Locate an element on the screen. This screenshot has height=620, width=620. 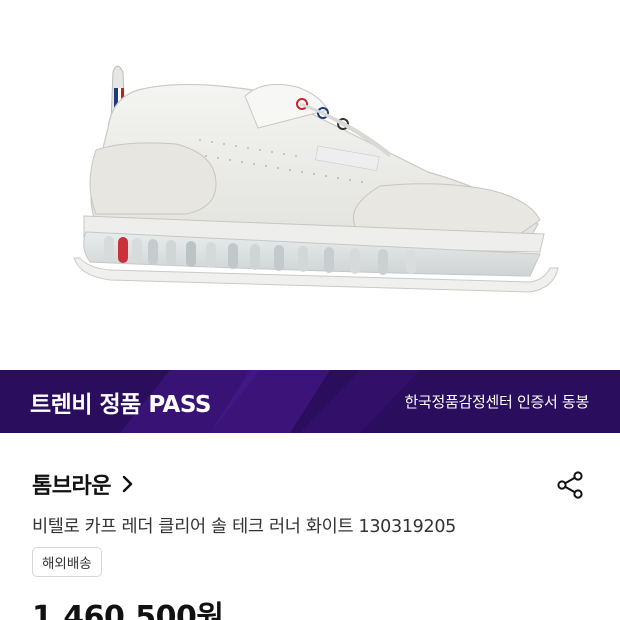
chevron-right-icon is located at coordinates (127, 484).